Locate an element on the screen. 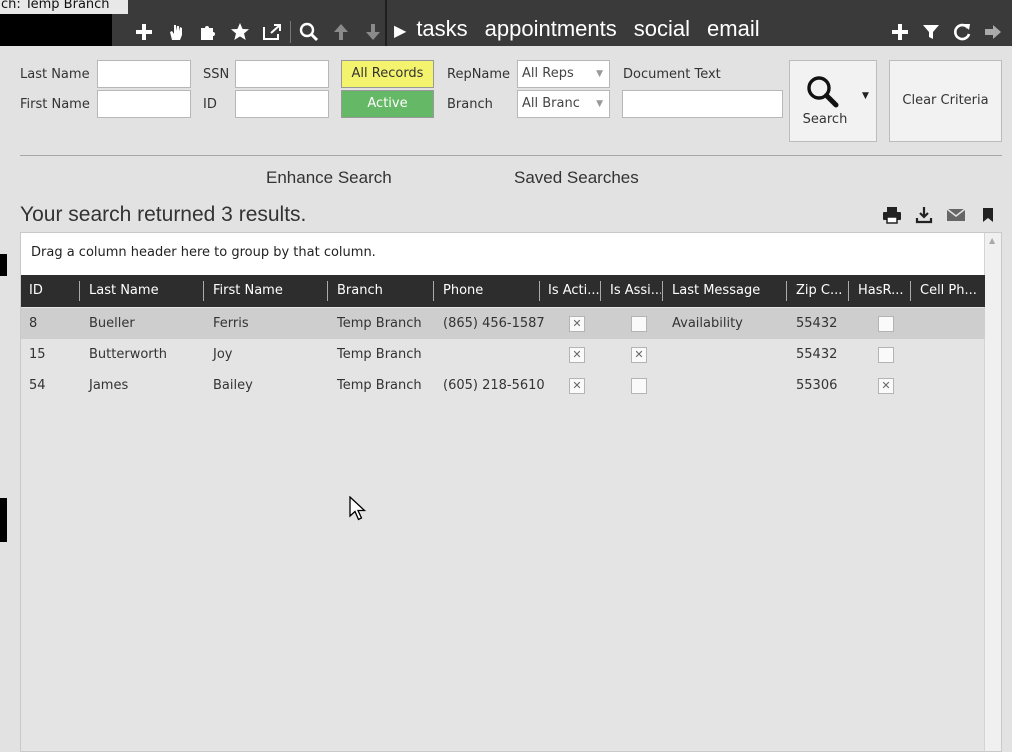  play-icon: ▶ is located at coordinates (400, 30).